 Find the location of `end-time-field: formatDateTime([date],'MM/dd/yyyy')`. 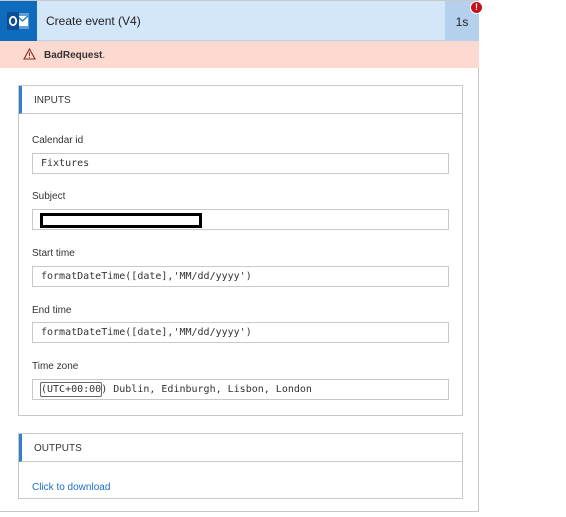

end-time-field: formatDateTime([date],'MM/dd/yyyy') is located at coordinates (240, 332).